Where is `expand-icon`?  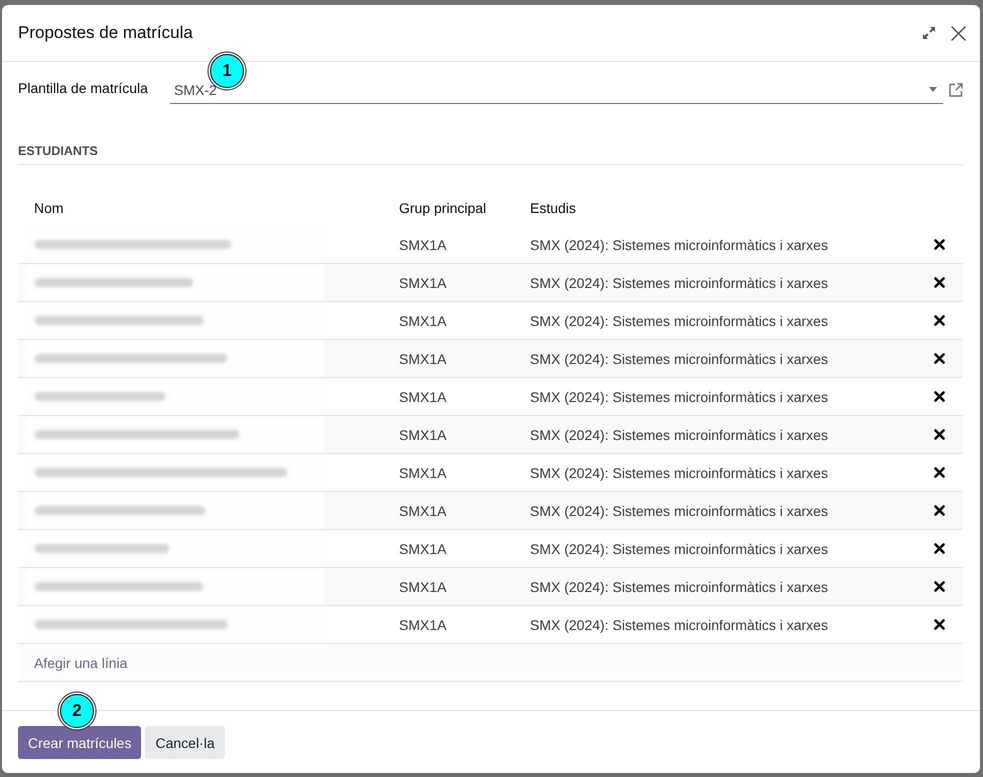
expand-icon is located at coordinates (929, 33).